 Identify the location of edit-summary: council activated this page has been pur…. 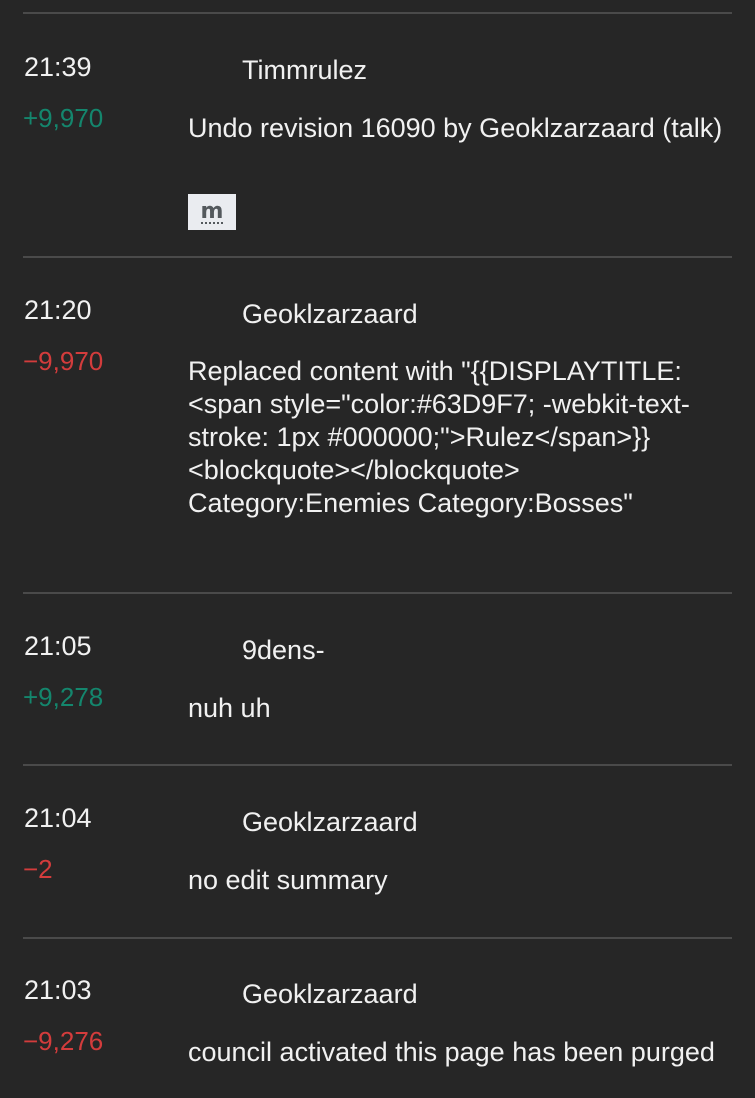
(451, 1052).